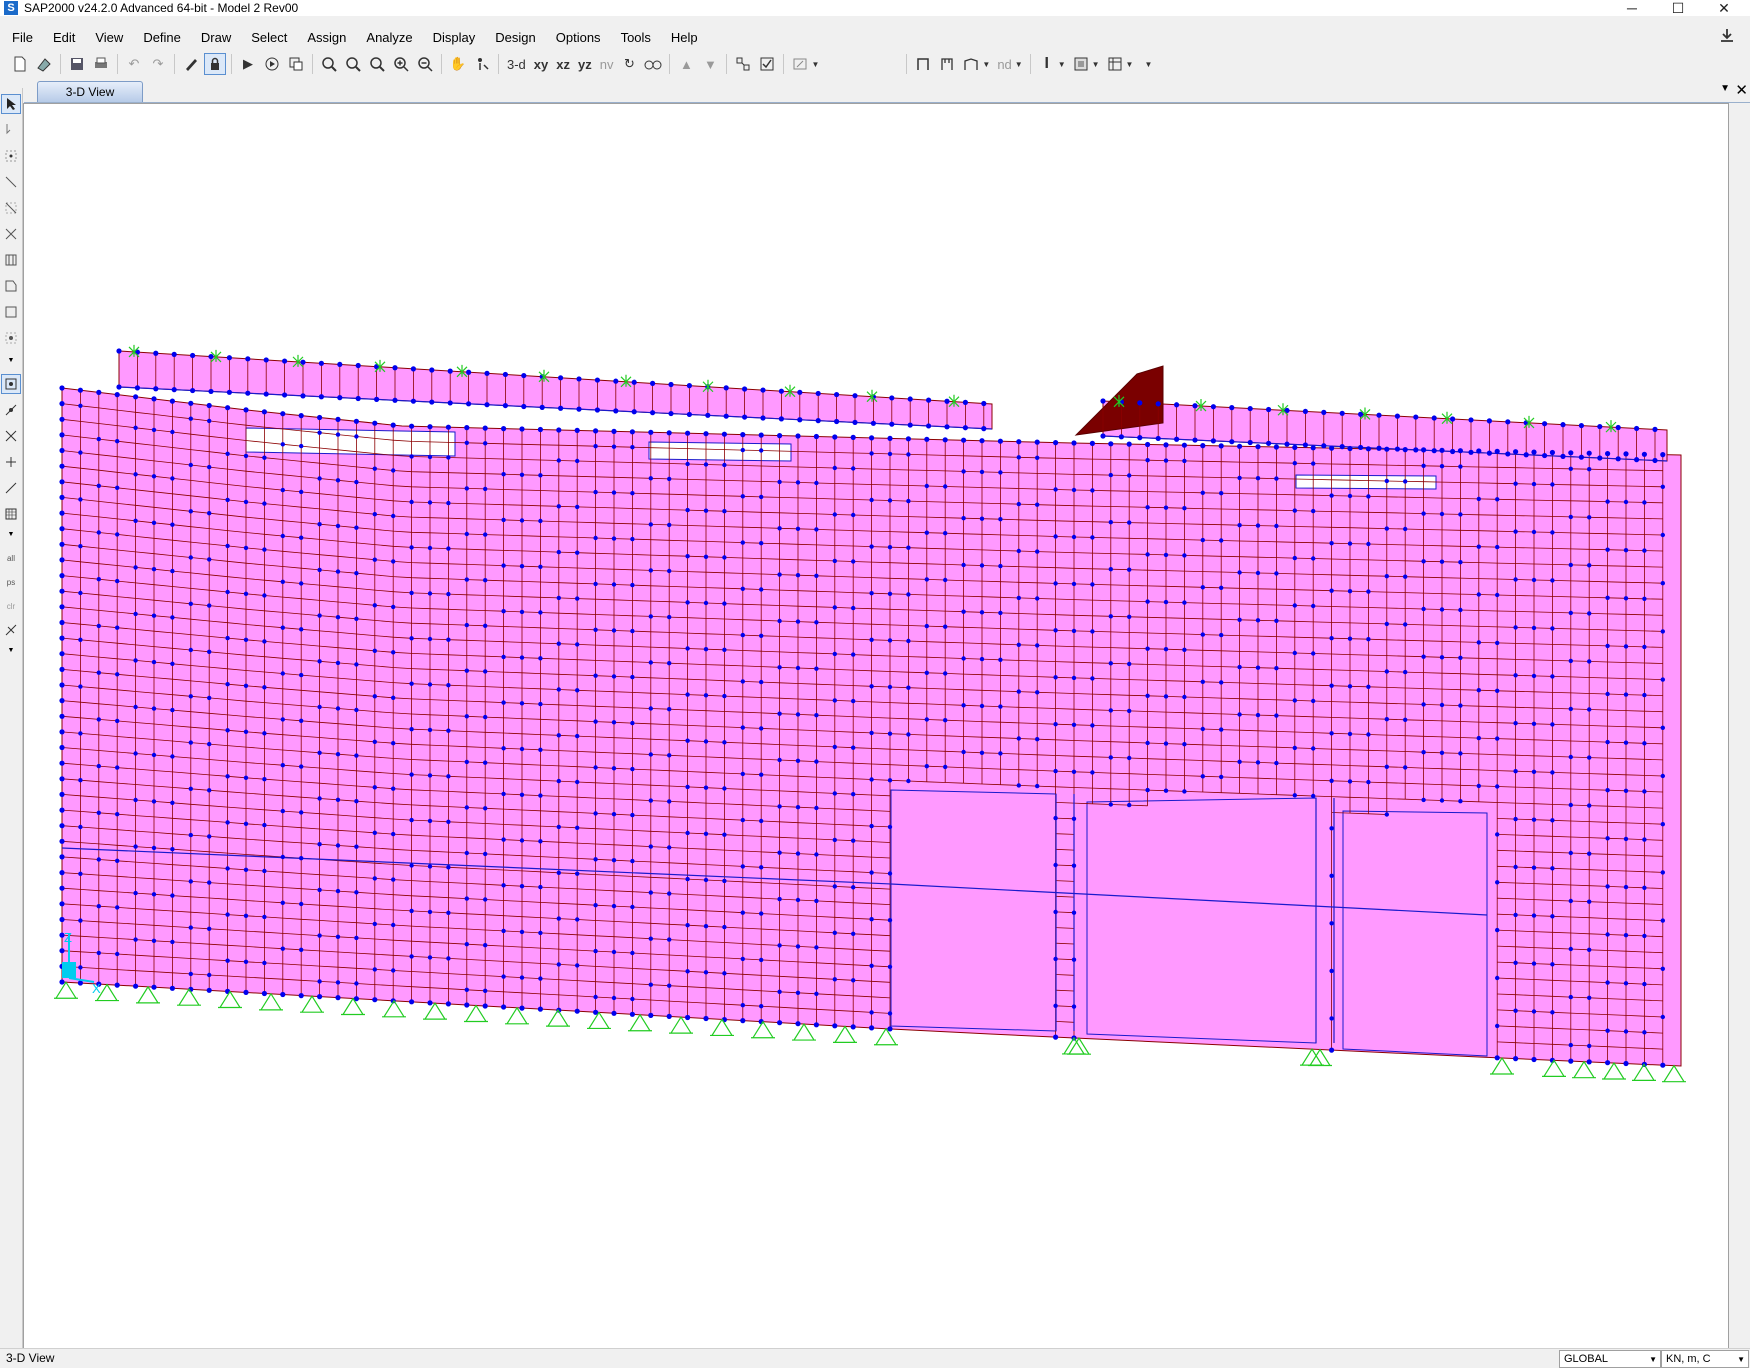  What do you see at coordinates (11, 384) in the screenshot?
I see `snap-joints-icon` at bounding box center [11, 384].